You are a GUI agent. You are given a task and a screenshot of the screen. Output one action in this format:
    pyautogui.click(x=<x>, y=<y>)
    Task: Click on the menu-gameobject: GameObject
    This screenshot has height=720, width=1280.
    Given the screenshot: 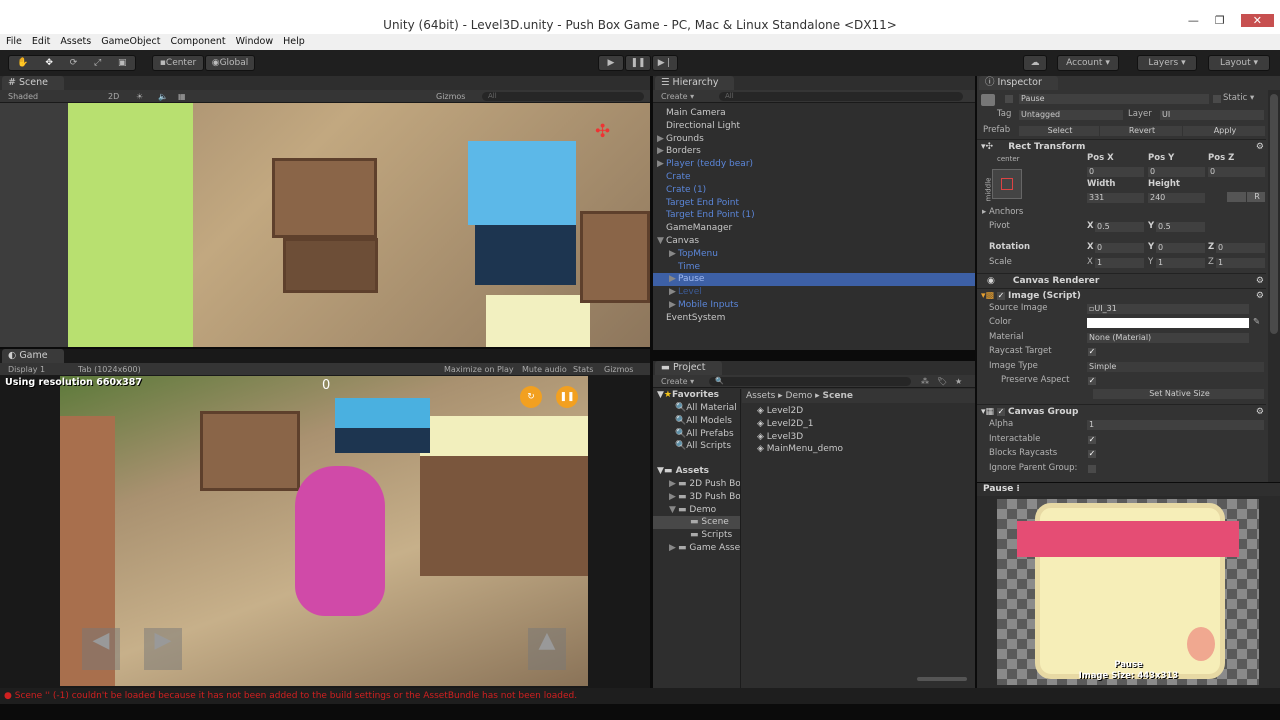 What is the action you would take?
    pyautogui.click(x=130, y=42)
    